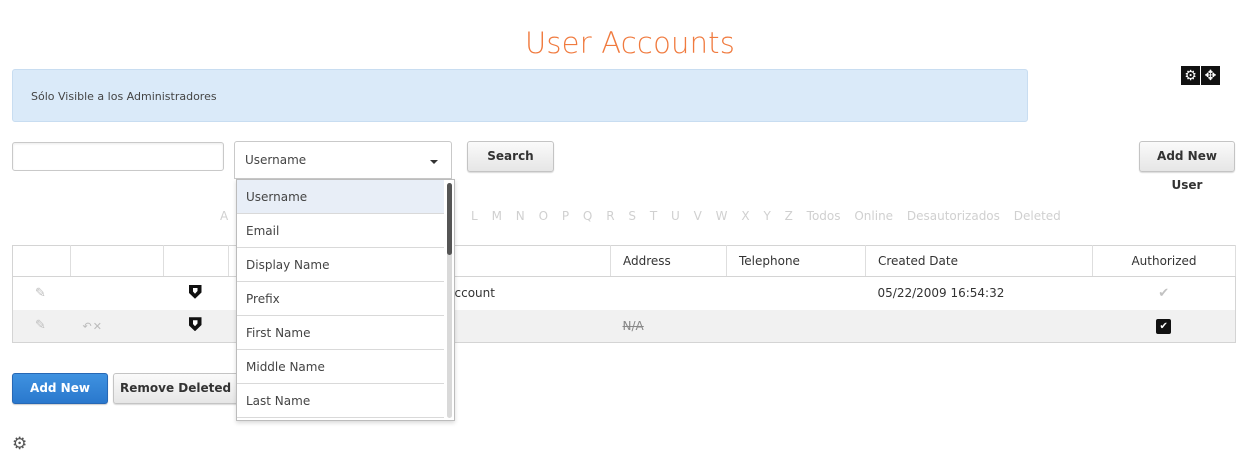 The width and height of the screenshot is (1252, 468). What do you see at coordinates (941, 293) in the screenshot?
I see `created-date-cell: 05/22/2009 16:54:32` at bounding box center [941, 293].